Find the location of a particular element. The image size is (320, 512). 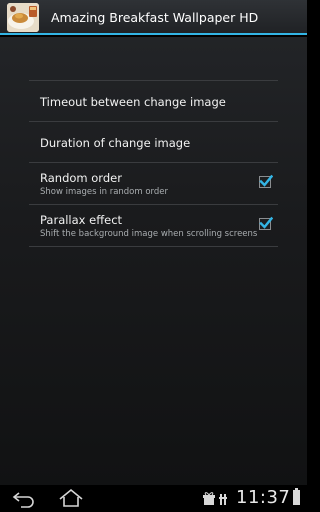

setting-title: Parallax effect is located at coordinates (81, 220).